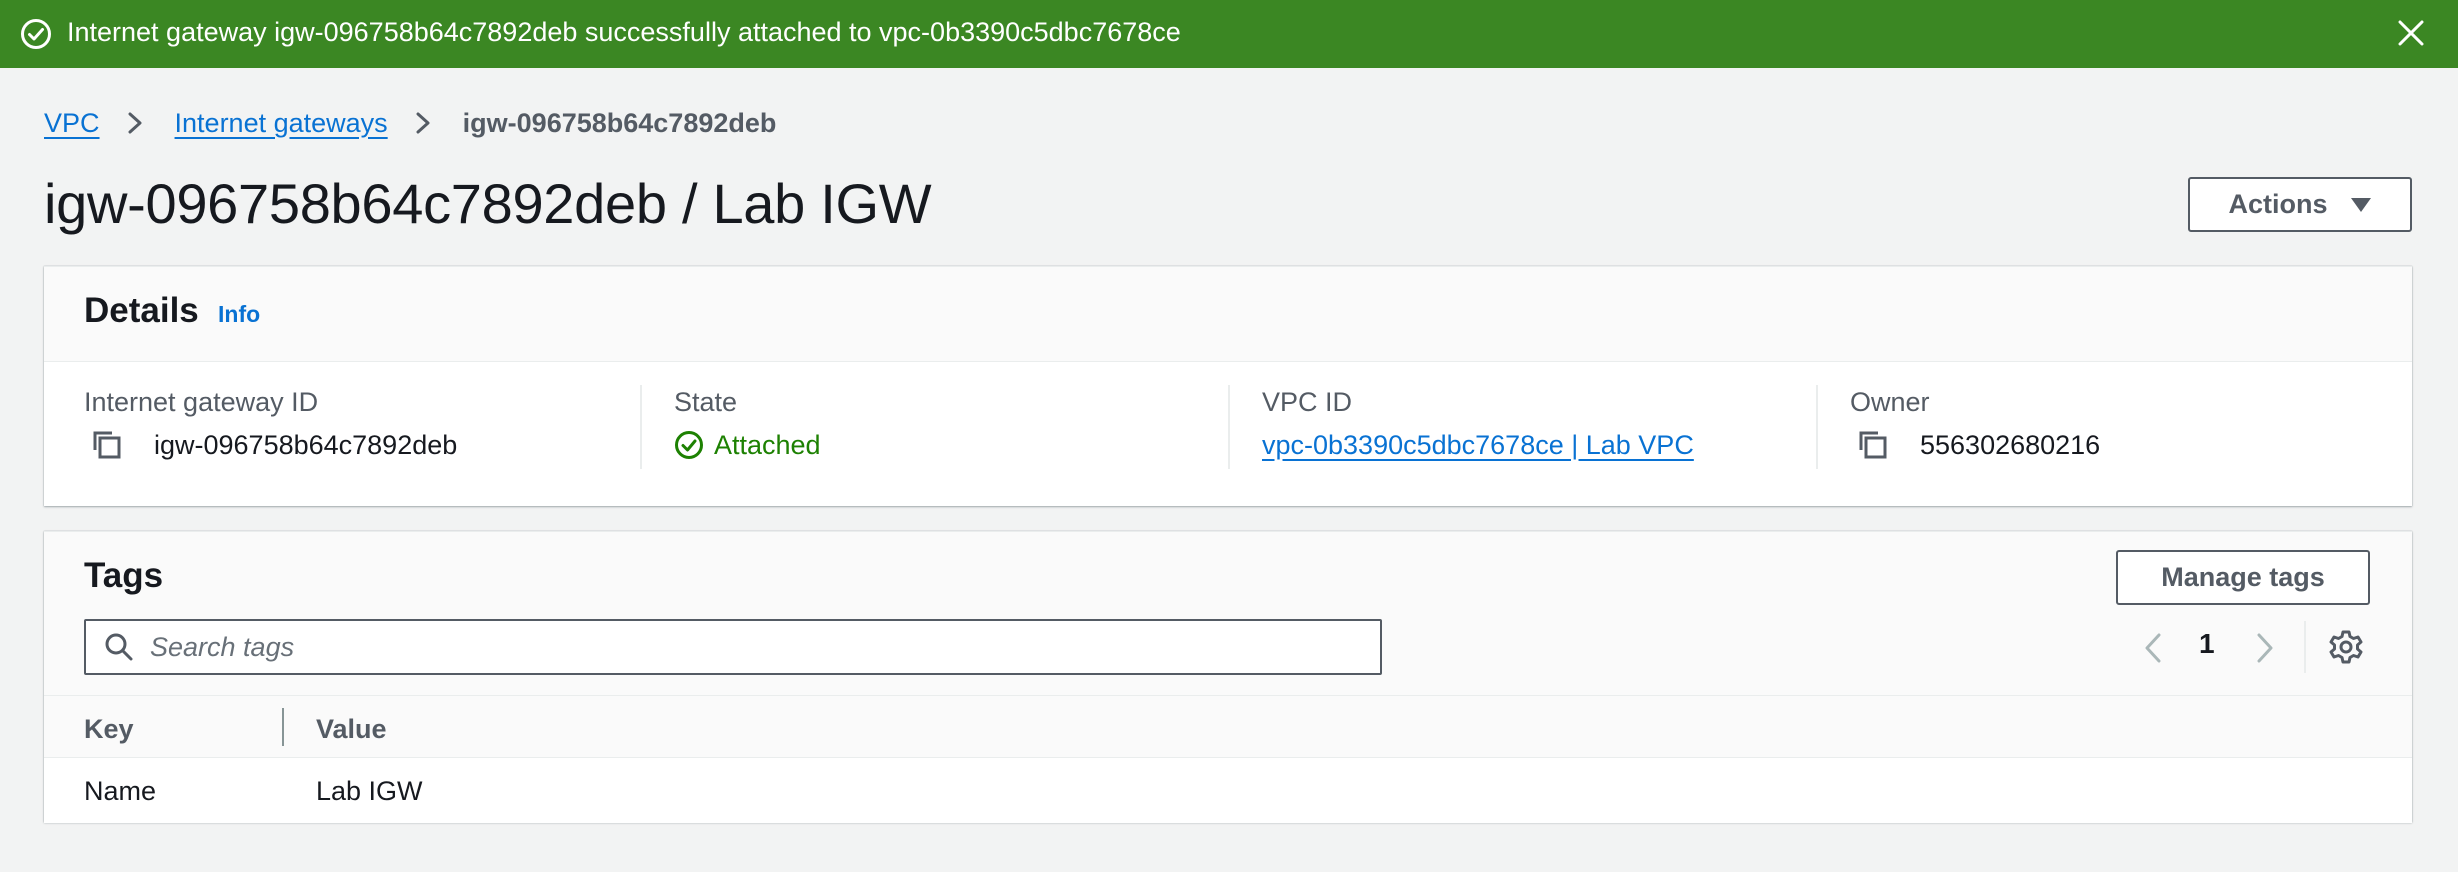 The width and height of the screenshot is (2458, 872). I want to click on actions-label: Actions, so click(2278, 204).